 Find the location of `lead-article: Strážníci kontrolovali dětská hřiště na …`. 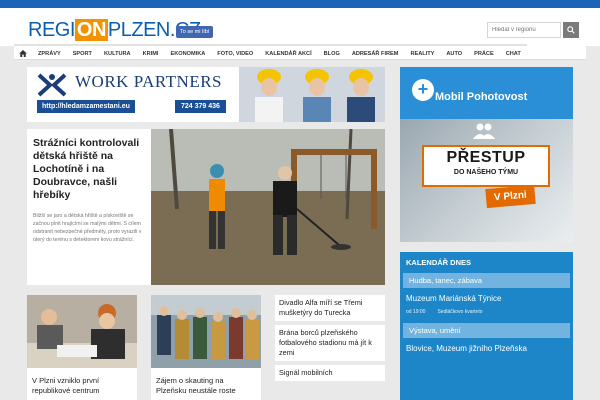

lead-article: Strážníci kontrolovali dětská hřiště na … is located at coordinates (89, 207).